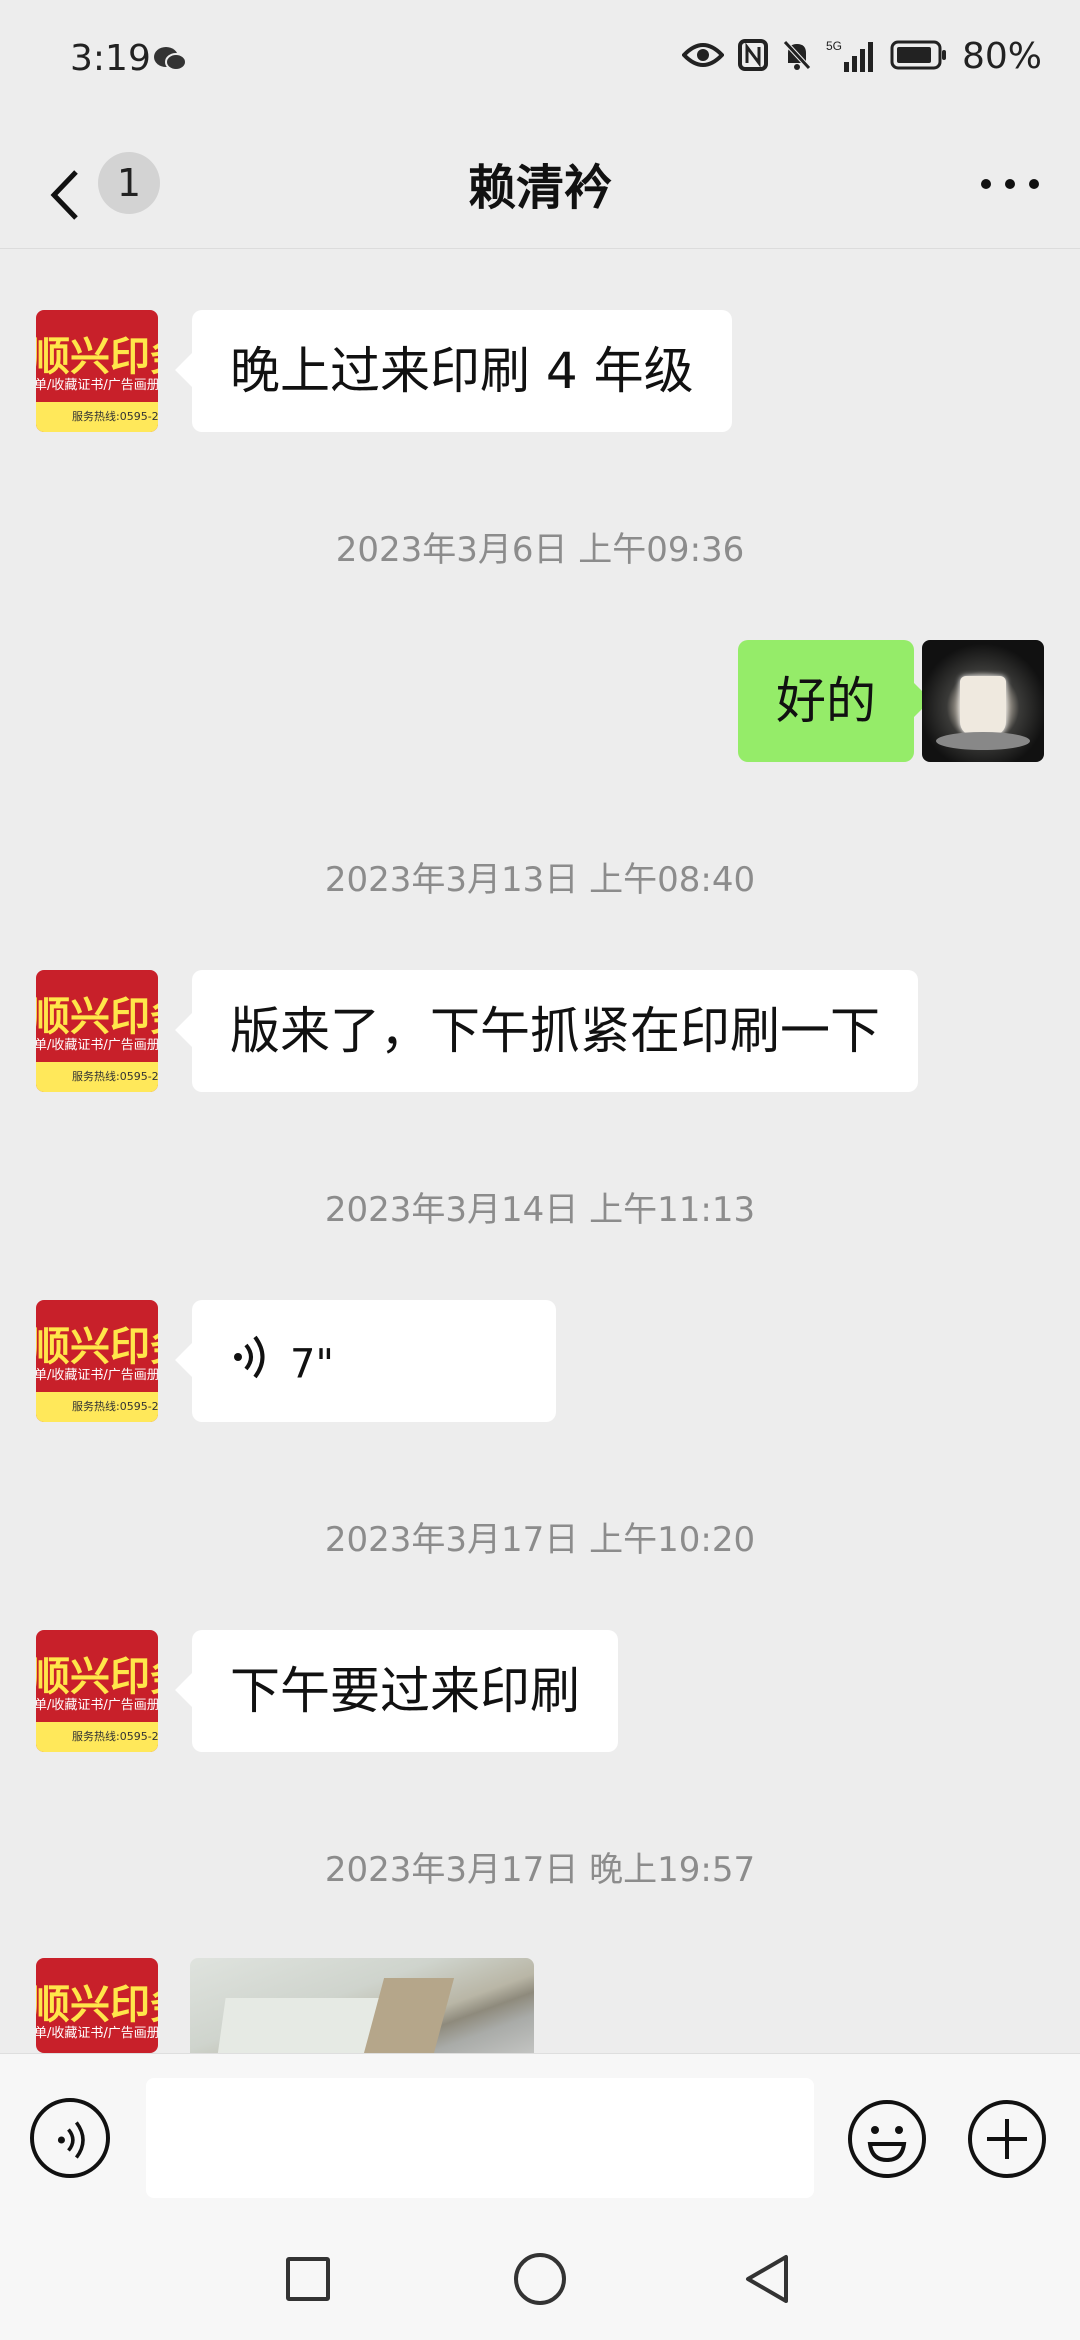 The image size is (1080, 2340). What do you see at coordinates (362, 2009) in the screenshot?
I see `image-message` at bounding box center [362, 2009].